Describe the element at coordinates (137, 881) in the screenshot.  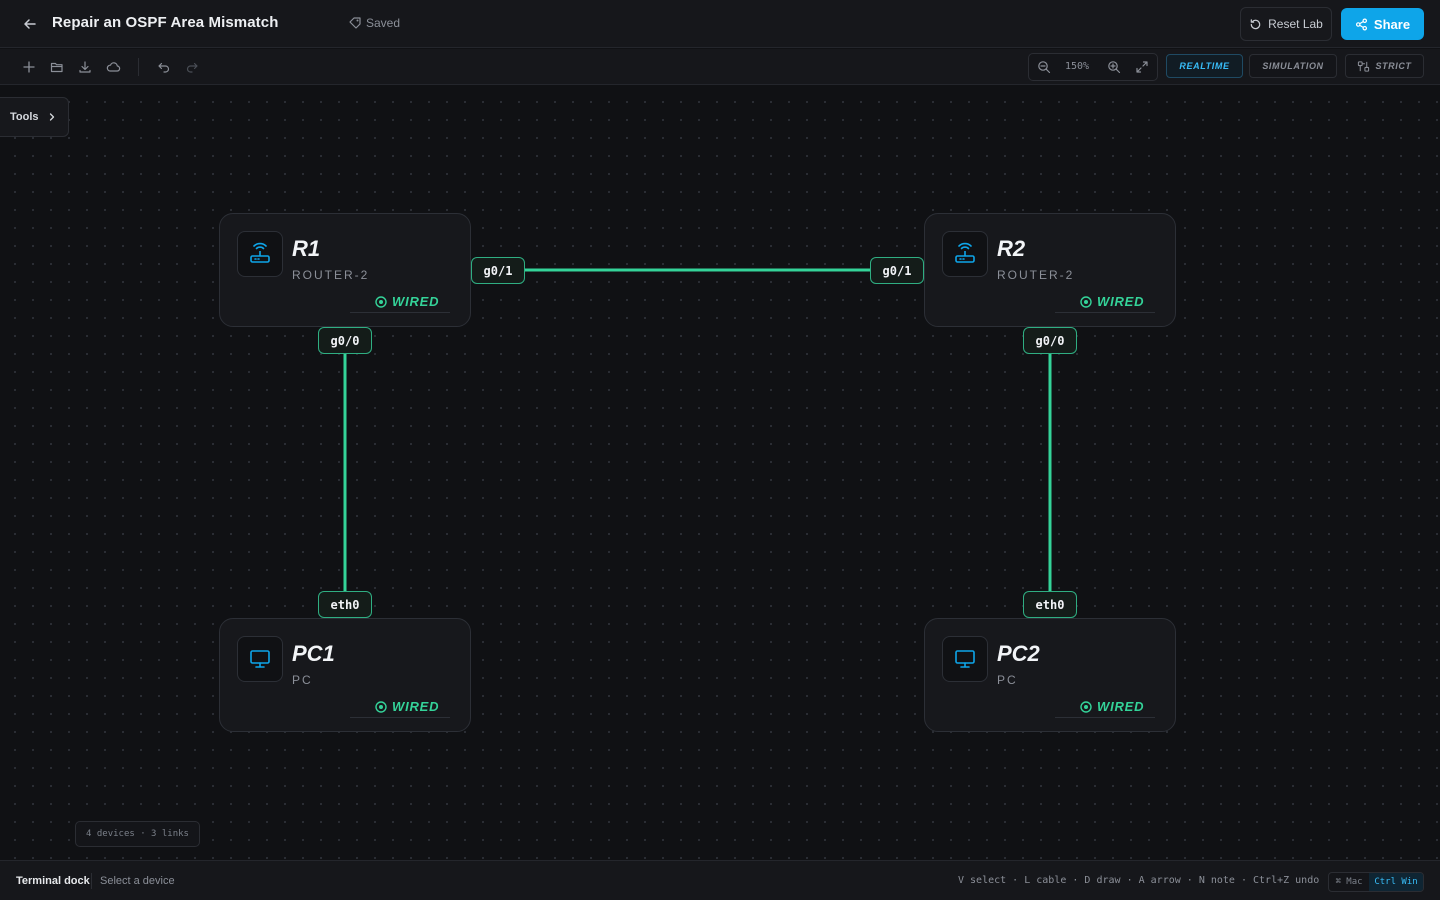
I see `dock-status: Select a device` at that location.